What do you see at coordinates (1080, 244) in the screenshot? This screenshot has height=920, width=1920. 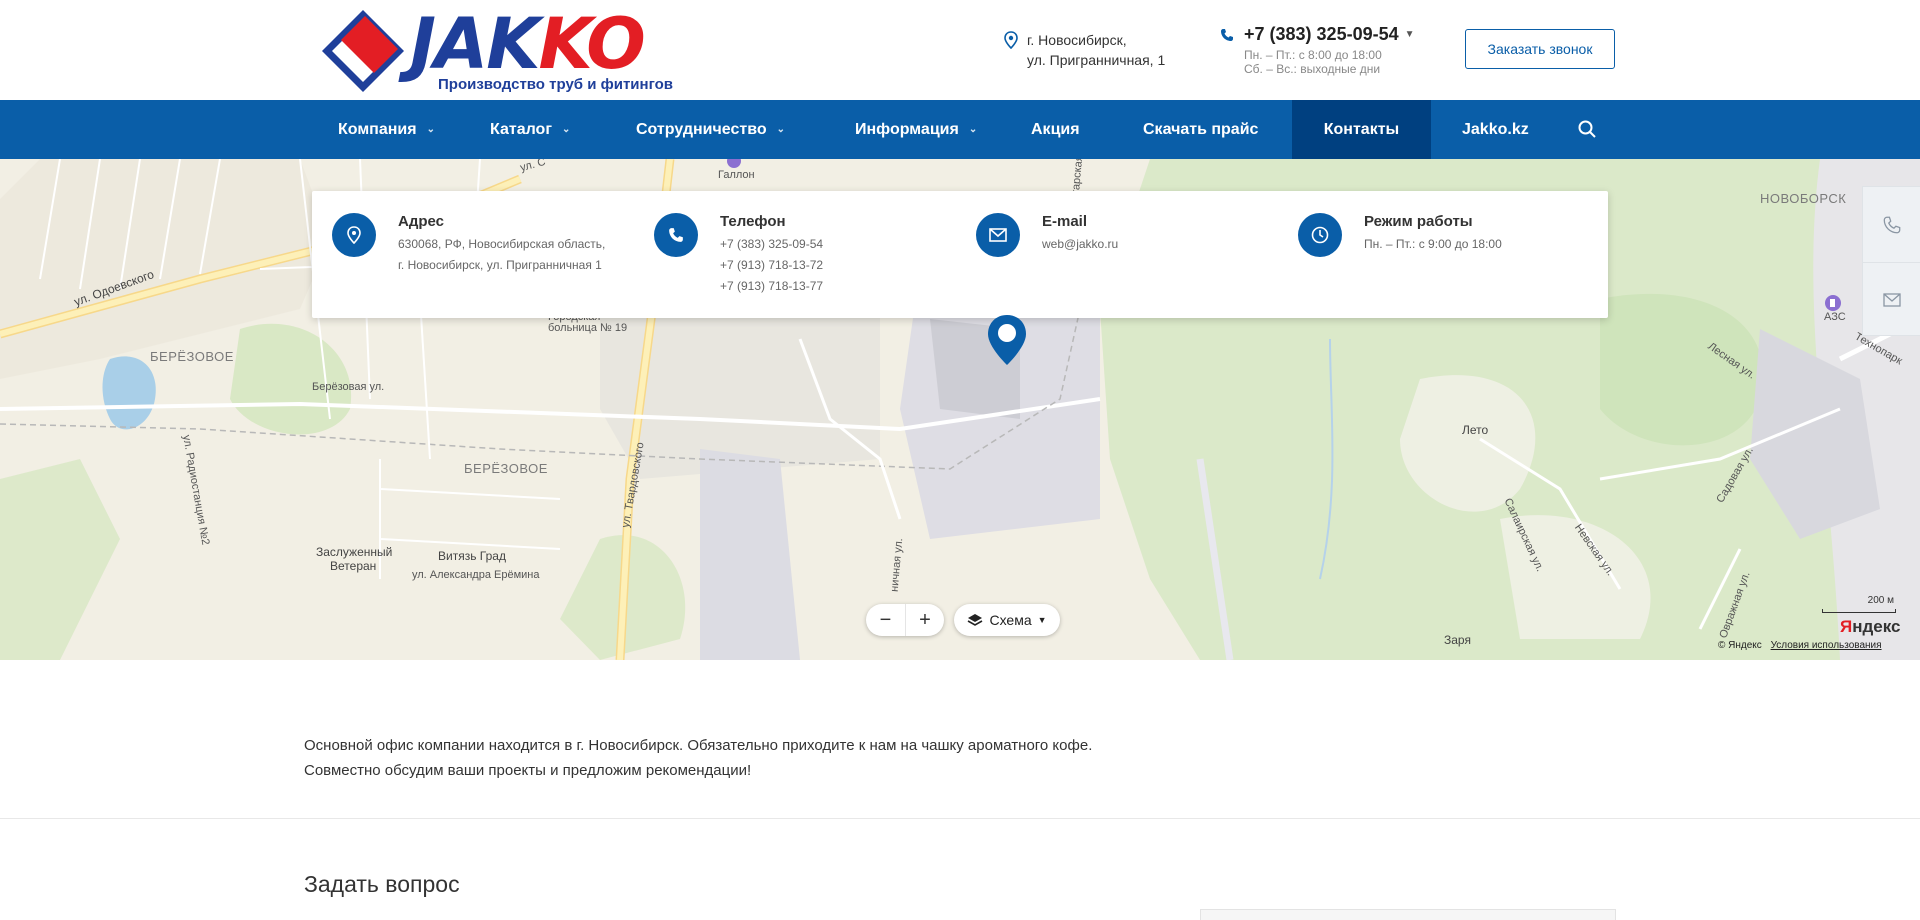 I see `contact-email-link: web@jakko.ru` at bounding box center [1080, 244].